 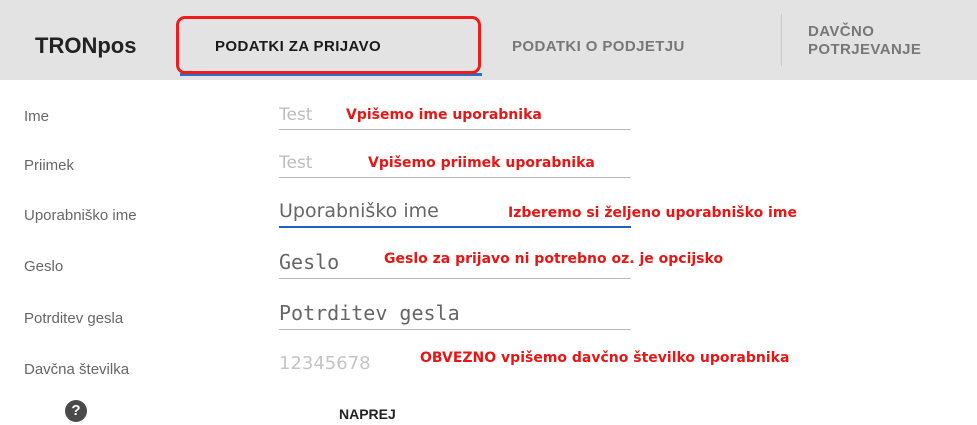 What do you see at coordinates (86, 45) in the screenshot?
I see `app-brand: TRONpos` at bounding box center [86, 45].